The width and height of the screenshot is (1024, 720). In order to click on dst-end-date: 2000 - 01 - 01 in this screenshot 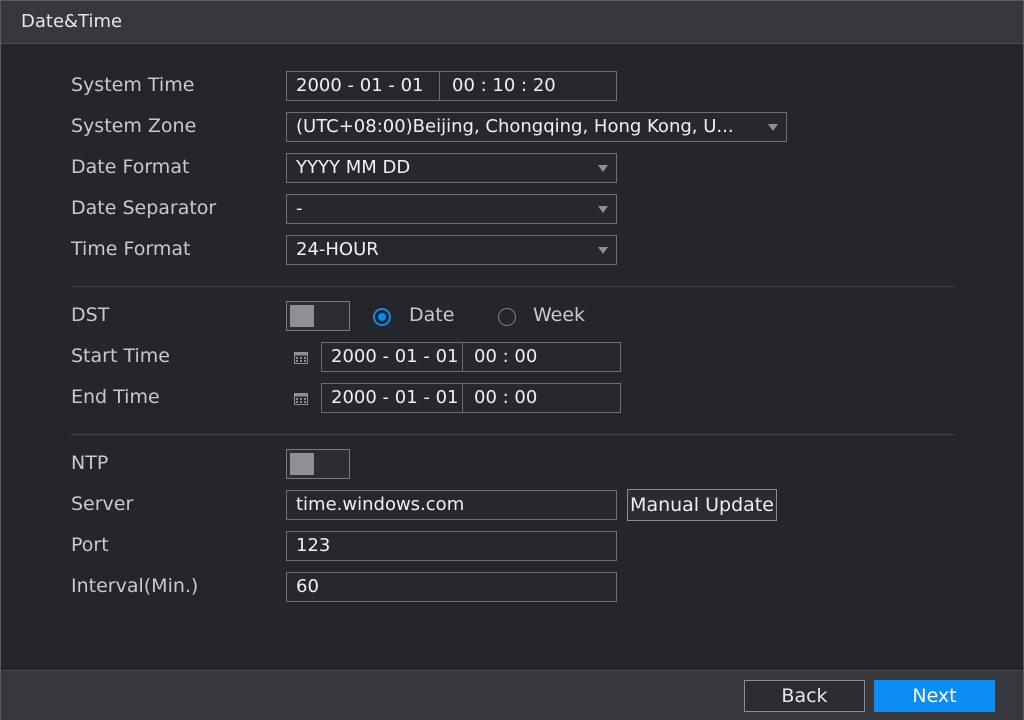, I will do `click(395, 397)`.